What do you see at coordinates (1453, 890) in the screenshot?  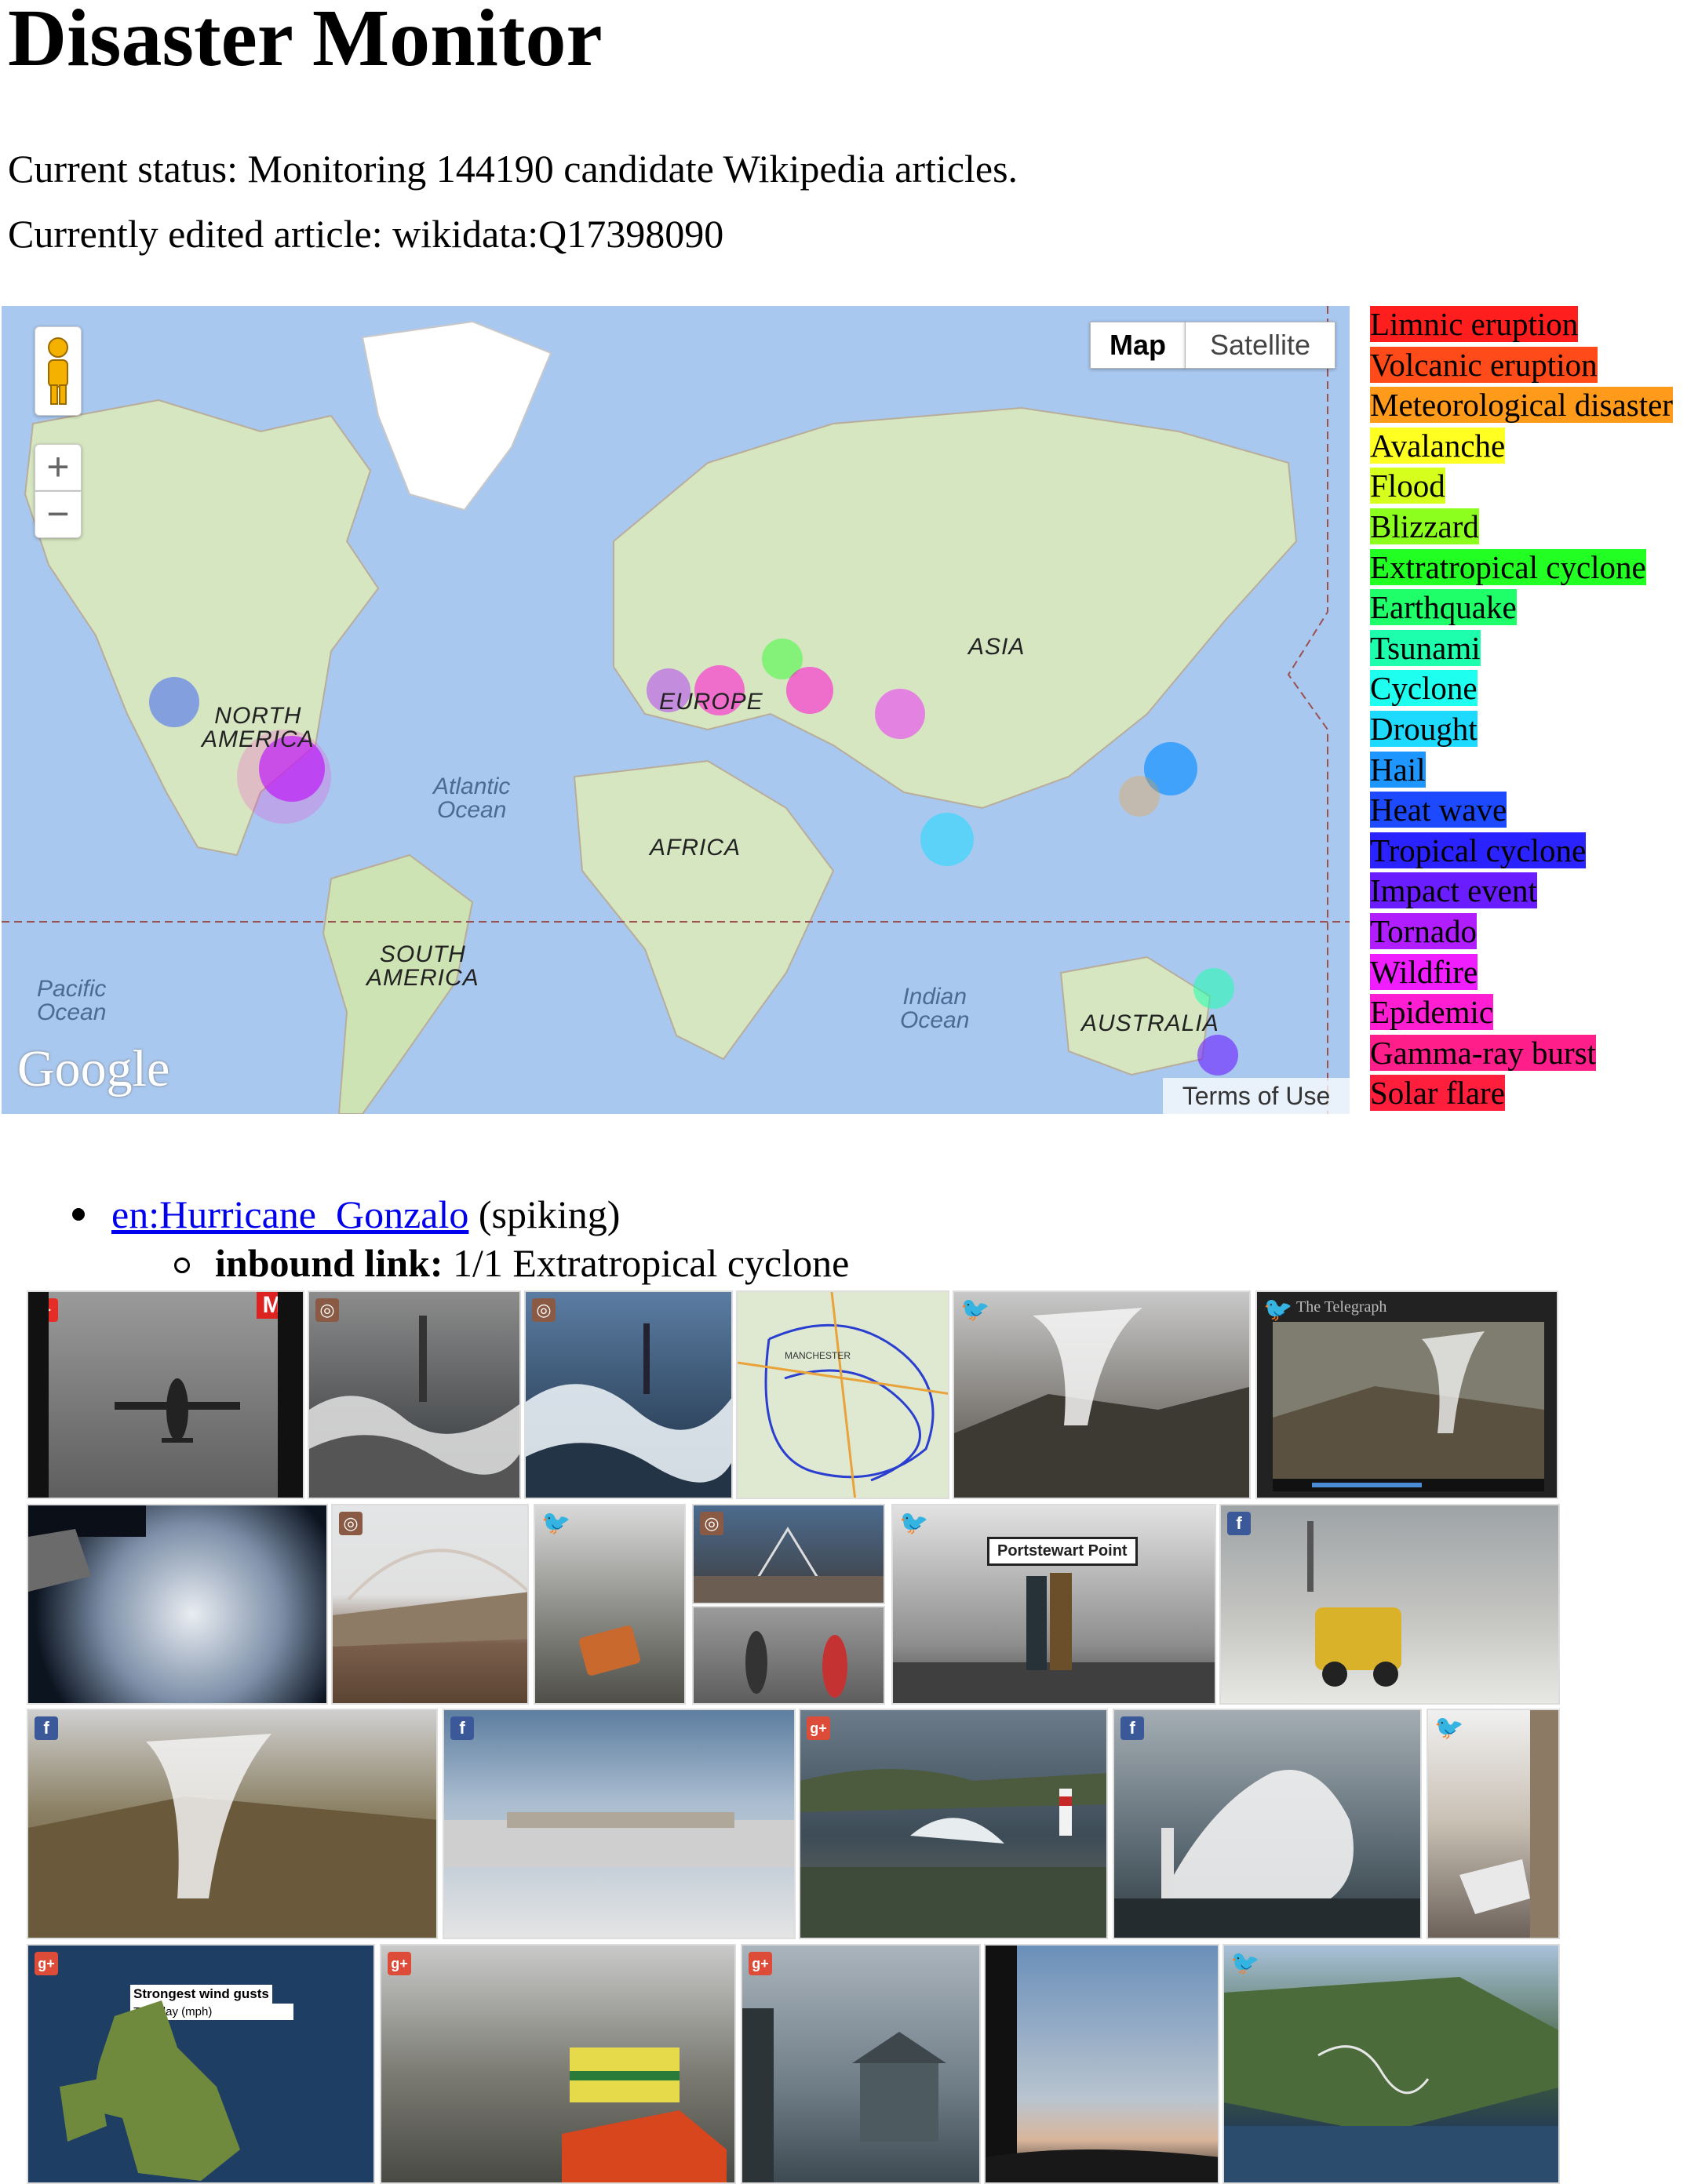 I see `legend-item: Impact event` at bounding box center [1453, 890].